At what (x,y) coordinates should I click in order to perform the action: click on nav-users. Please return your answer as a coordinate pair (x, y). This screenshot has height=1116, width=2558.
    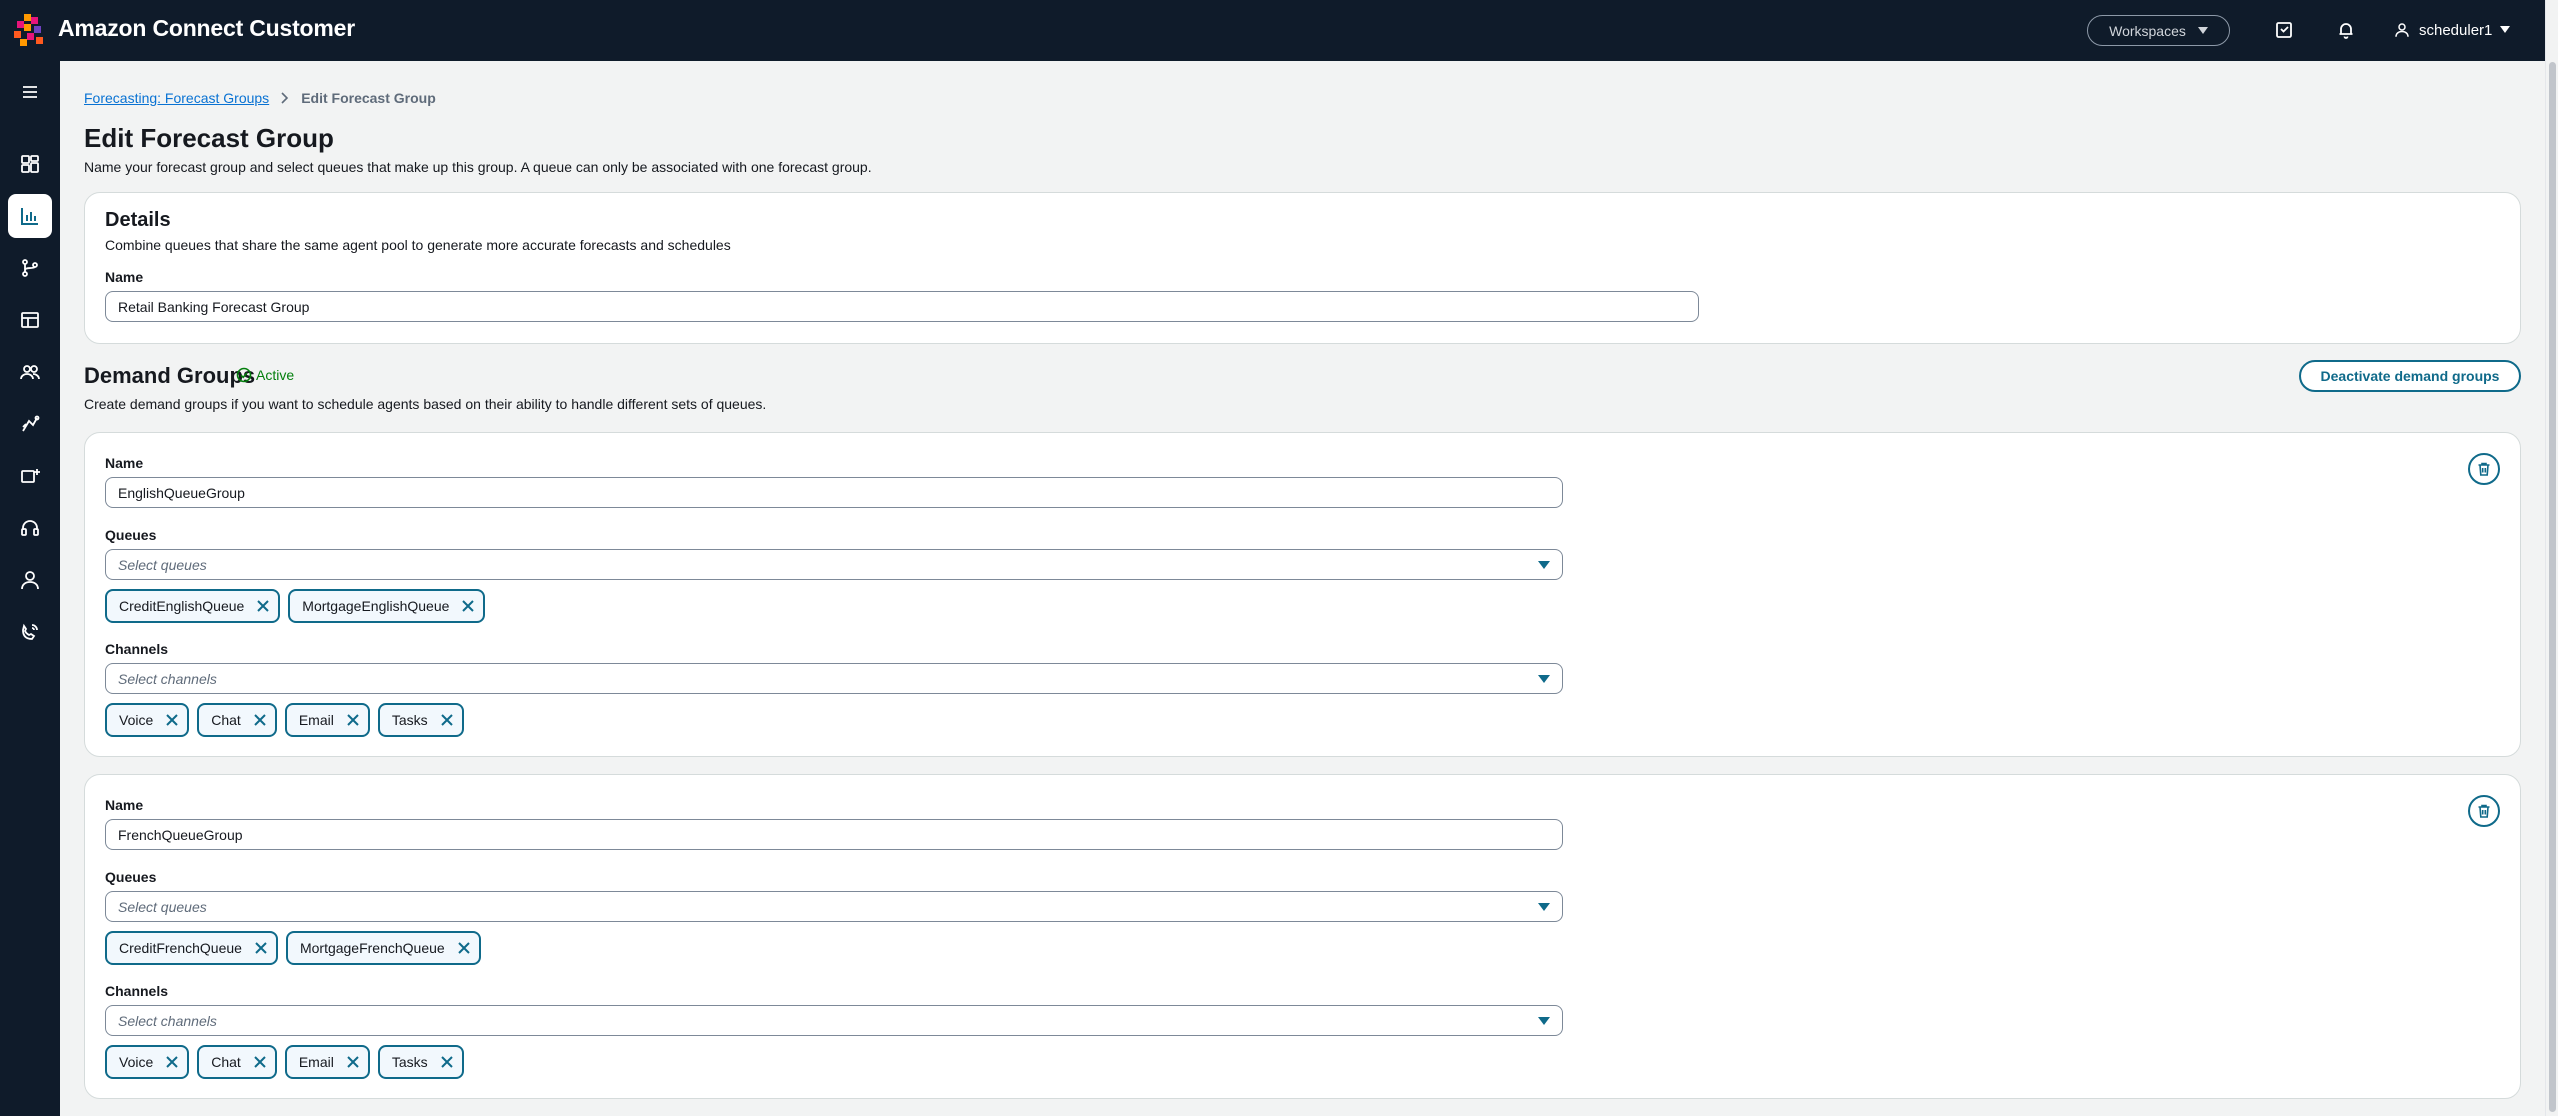
    Looking at the image, I should click on (30, 372).